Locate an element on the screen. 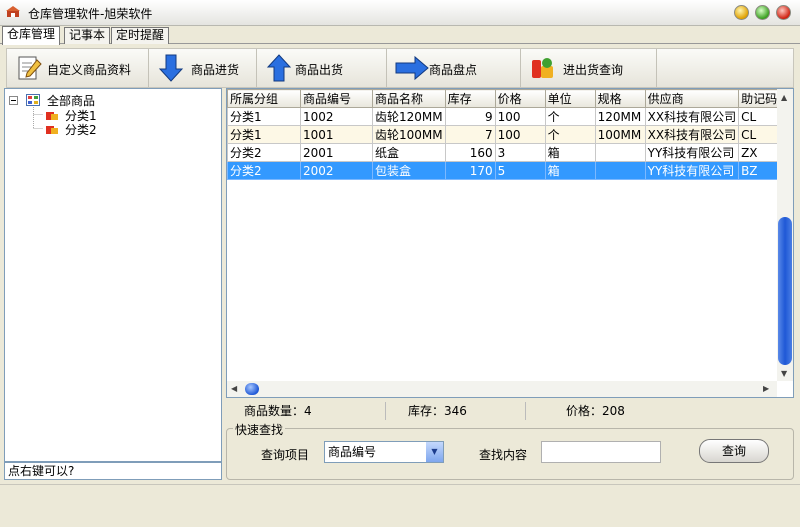 Image resolution: width=800 pixels, height=527 pixels. in-out-query-button: 进出货查询 is located at coordinates (589, 68).